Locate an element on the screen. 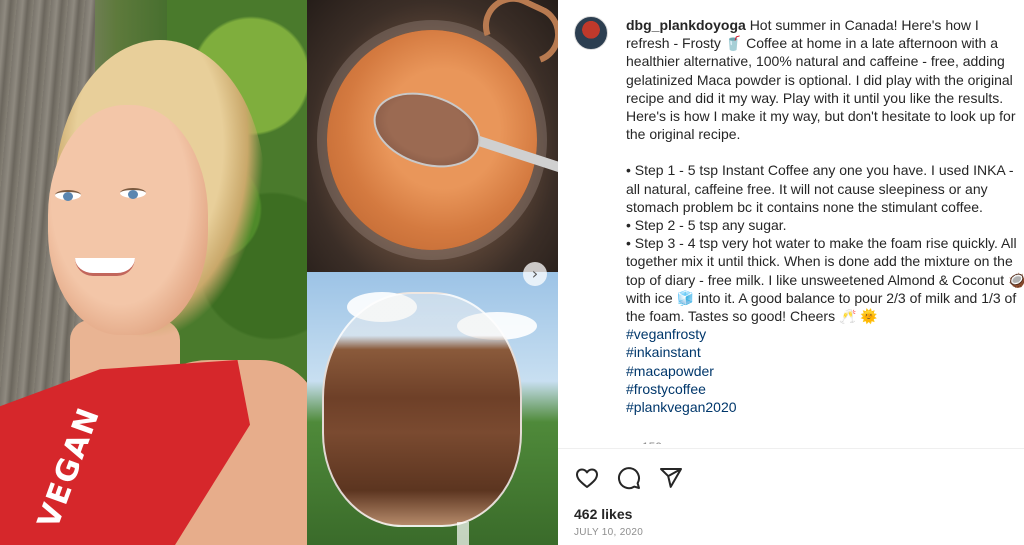 This screenshot has width=1024, height=545. carousel-next-button: › is located at coordinates (535, 274).